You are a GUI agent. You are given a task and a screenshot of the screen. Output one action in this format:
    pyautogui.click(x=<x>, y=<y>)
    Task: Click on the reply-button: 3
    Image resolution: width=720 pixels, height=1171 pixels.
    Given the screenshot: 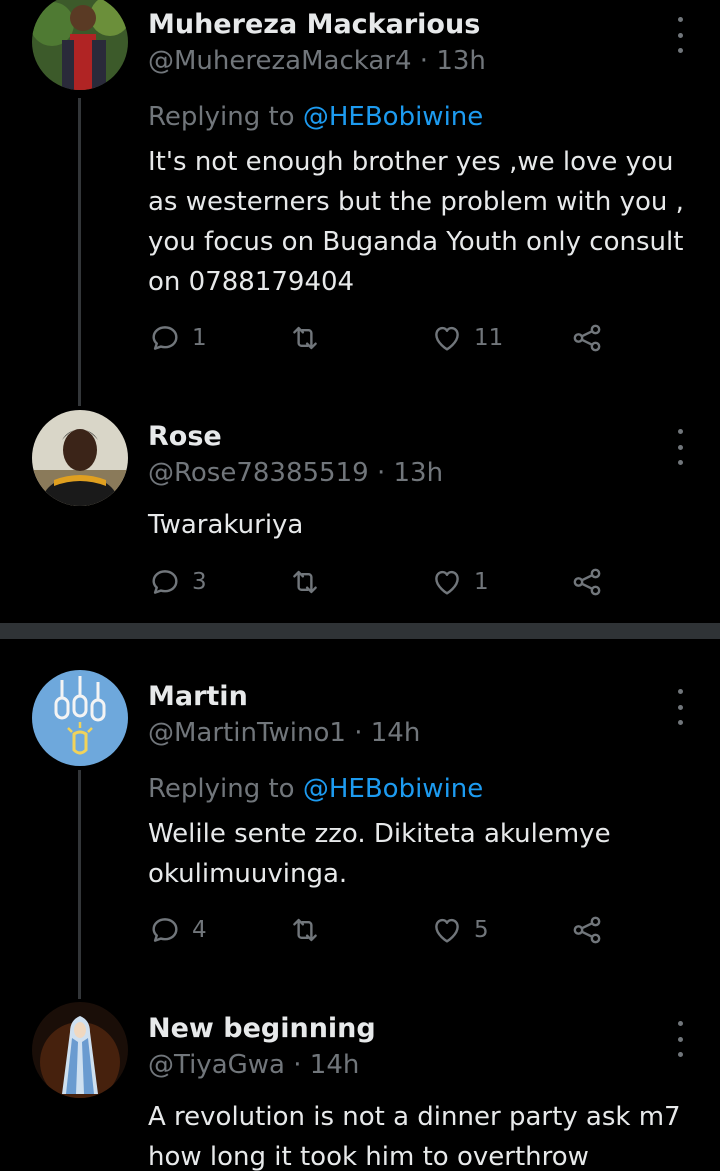 What is the action you would take?
    pyautogui.click(x=177, y=582)
    